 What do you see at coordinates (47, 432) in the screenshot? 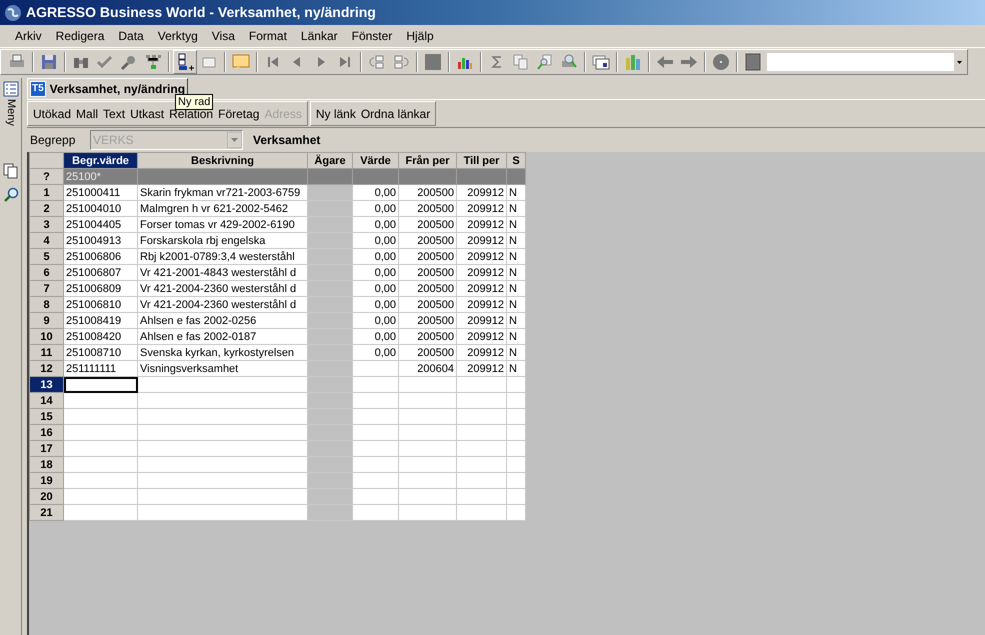
I see `row-header: 16` at bounding box center [47, 432].